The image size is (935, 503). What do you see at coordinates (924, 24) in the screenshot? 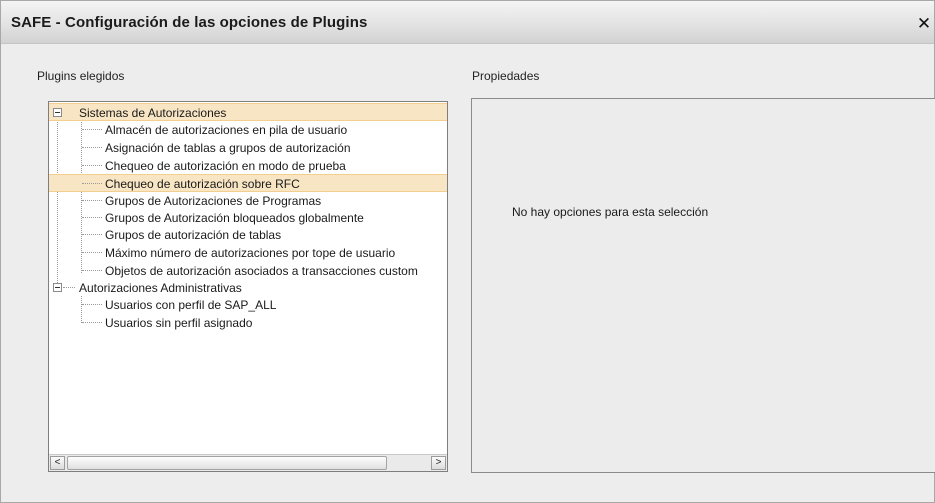
I see `close-icon: ✕` at bounding box center [924, 24].